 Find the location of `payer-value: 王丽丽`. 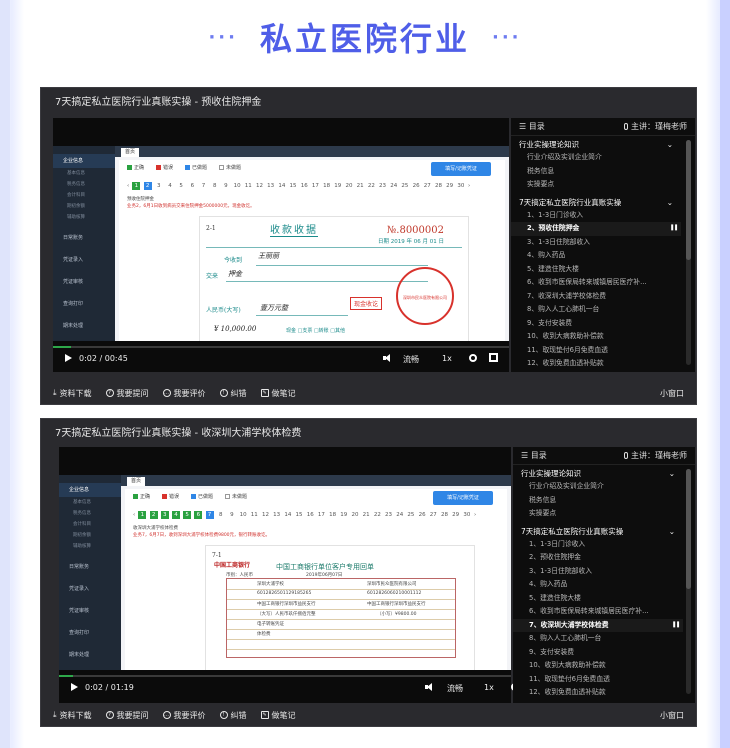

payer-value: 王丽丽 is located at coordinates (268, 256).